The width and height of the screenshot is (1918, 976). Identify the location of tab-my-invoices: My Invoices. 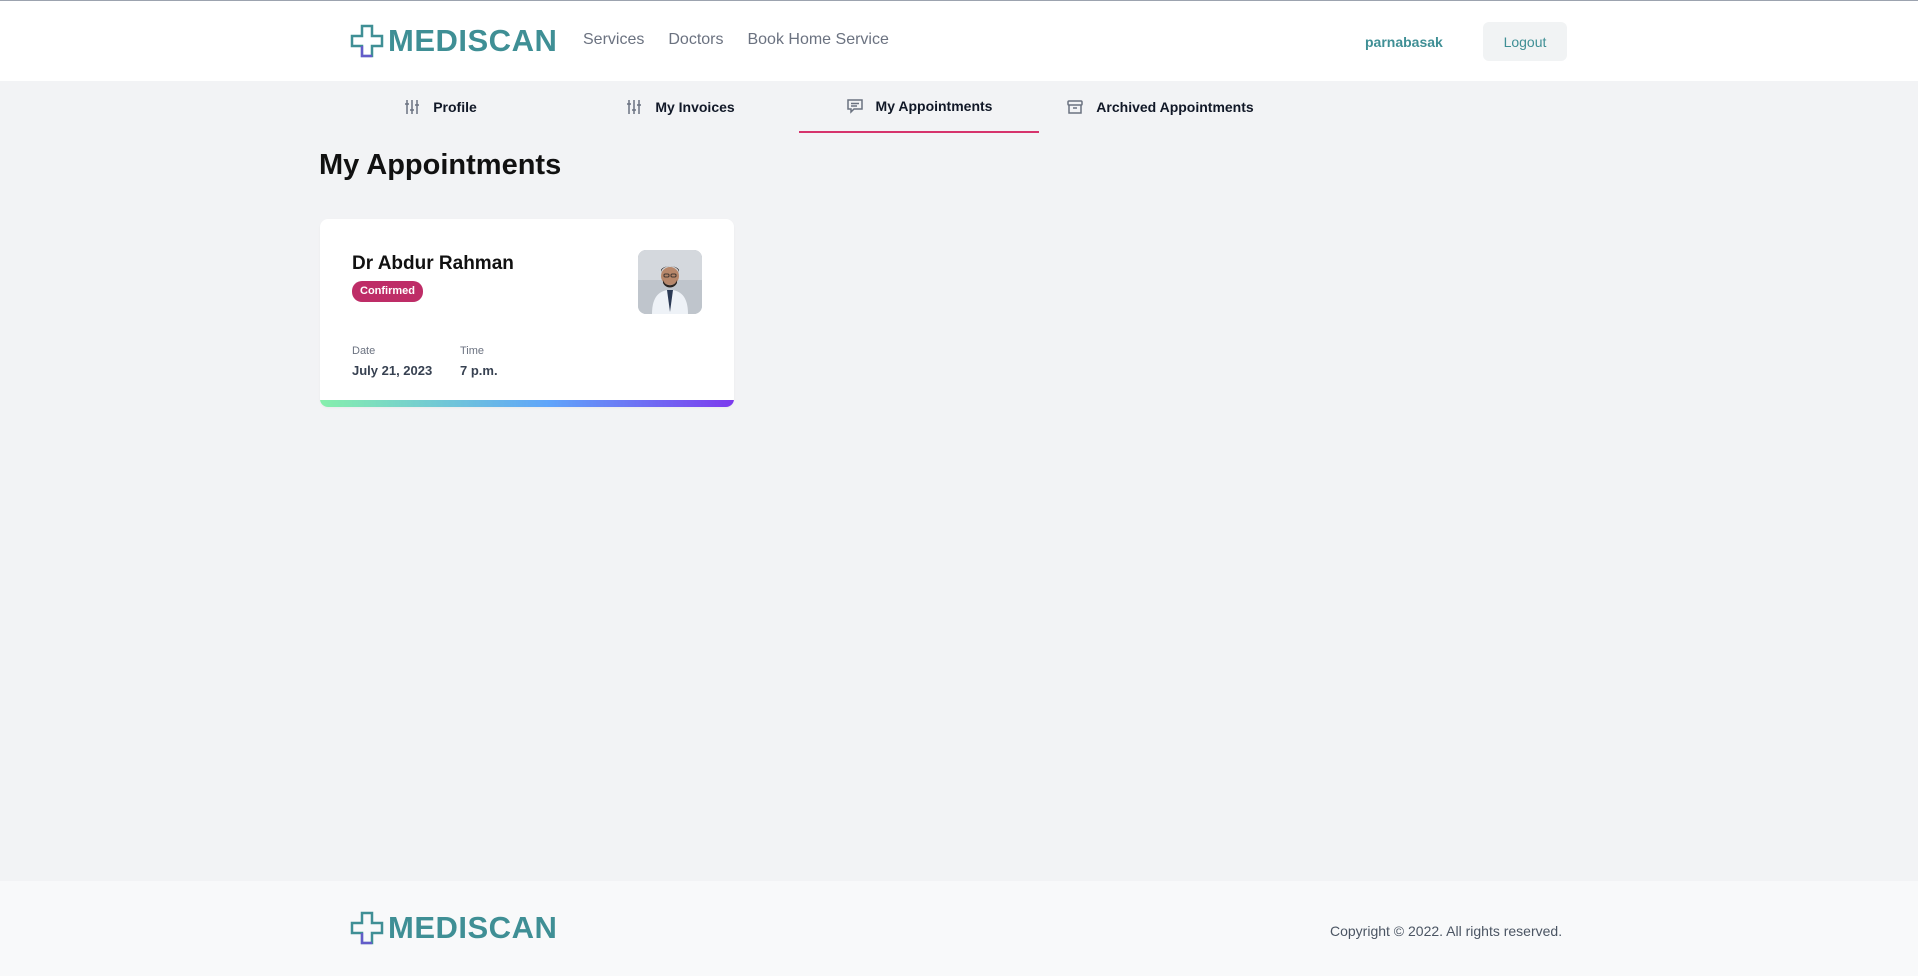
(680, 107).